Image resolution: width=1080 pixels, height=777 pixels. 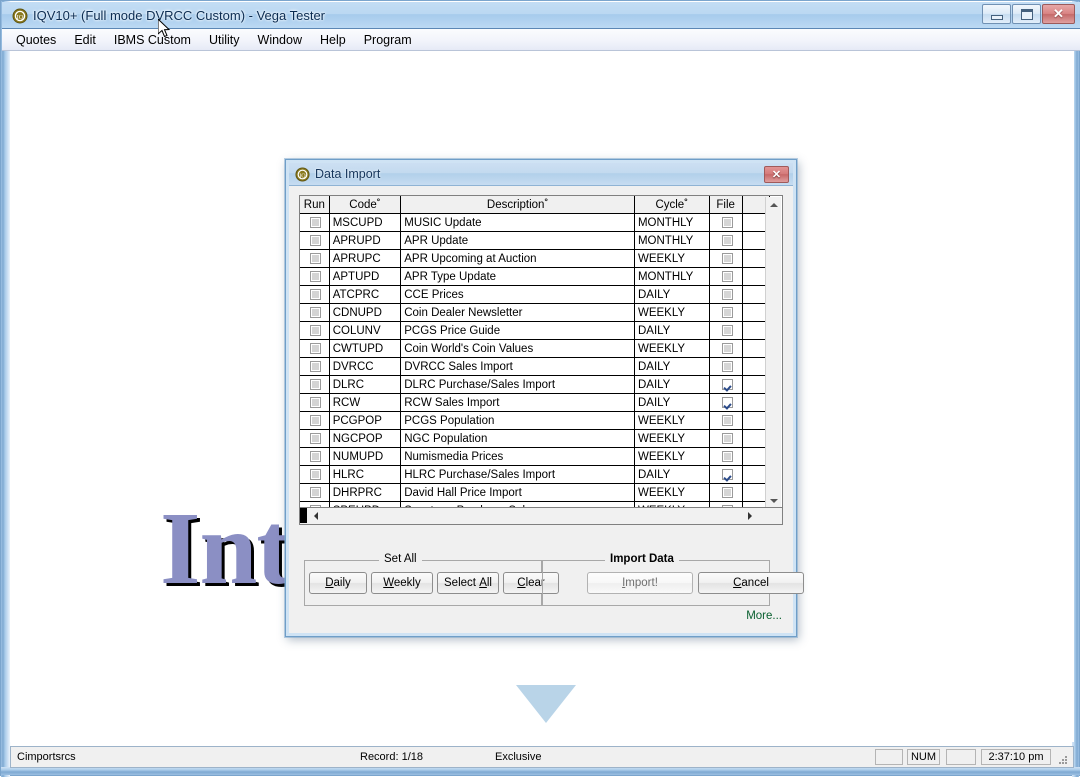 I want to click on column-header-code: Code˚, so click(x=365, y=205).